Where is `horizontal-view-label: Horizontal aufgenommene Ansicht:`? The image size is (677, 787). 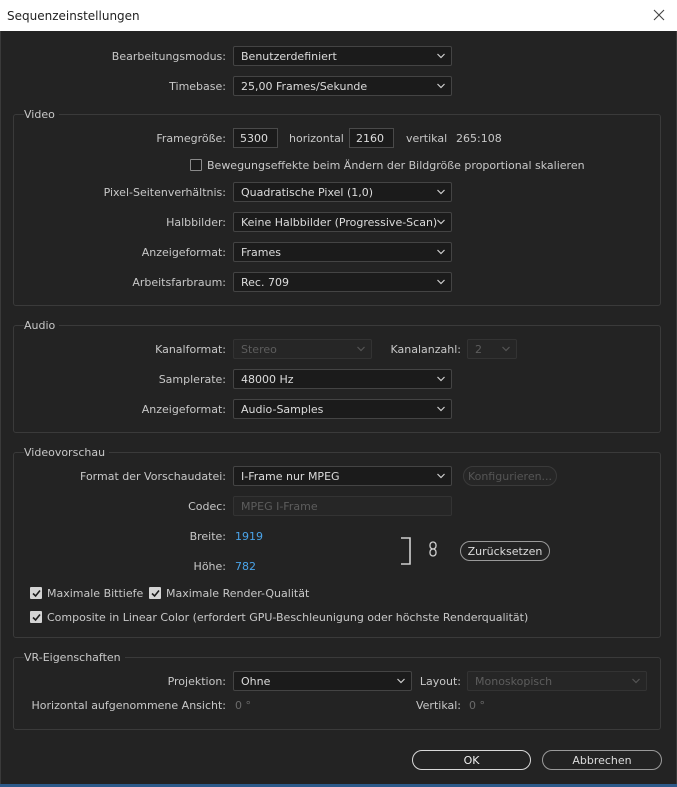 horizontal-view-label: Horizontal aufgenommene Ansicht: is located at coordinates (128, 705).